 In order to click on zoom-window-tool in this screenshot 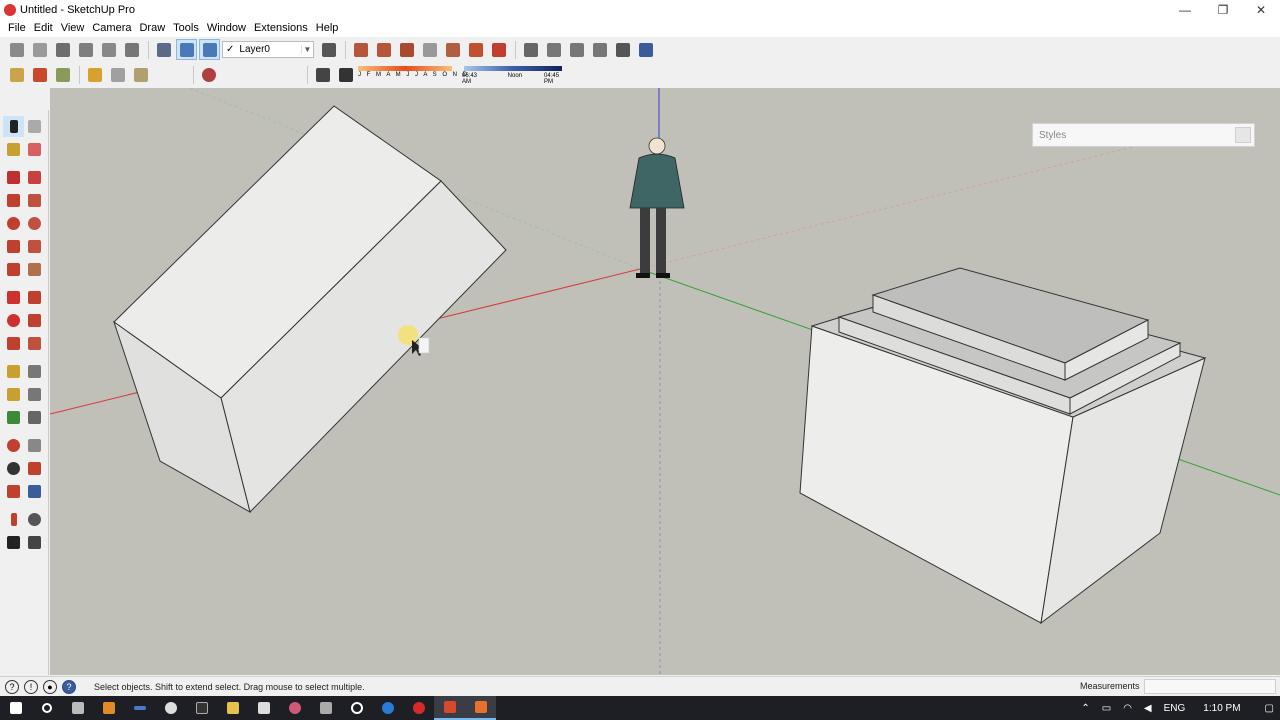, I will do `click(34, 468)`.